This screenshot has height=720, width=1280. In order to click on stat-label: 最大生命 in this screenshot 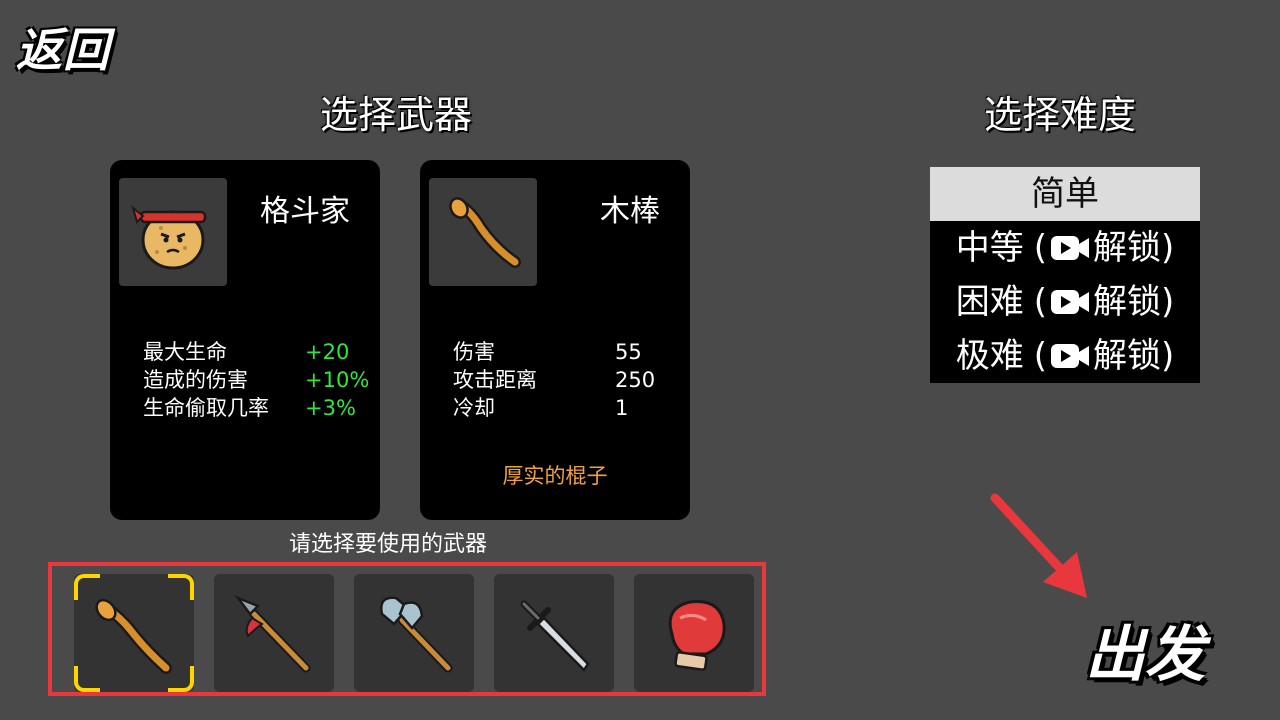, I will do `click(185, 352)`.